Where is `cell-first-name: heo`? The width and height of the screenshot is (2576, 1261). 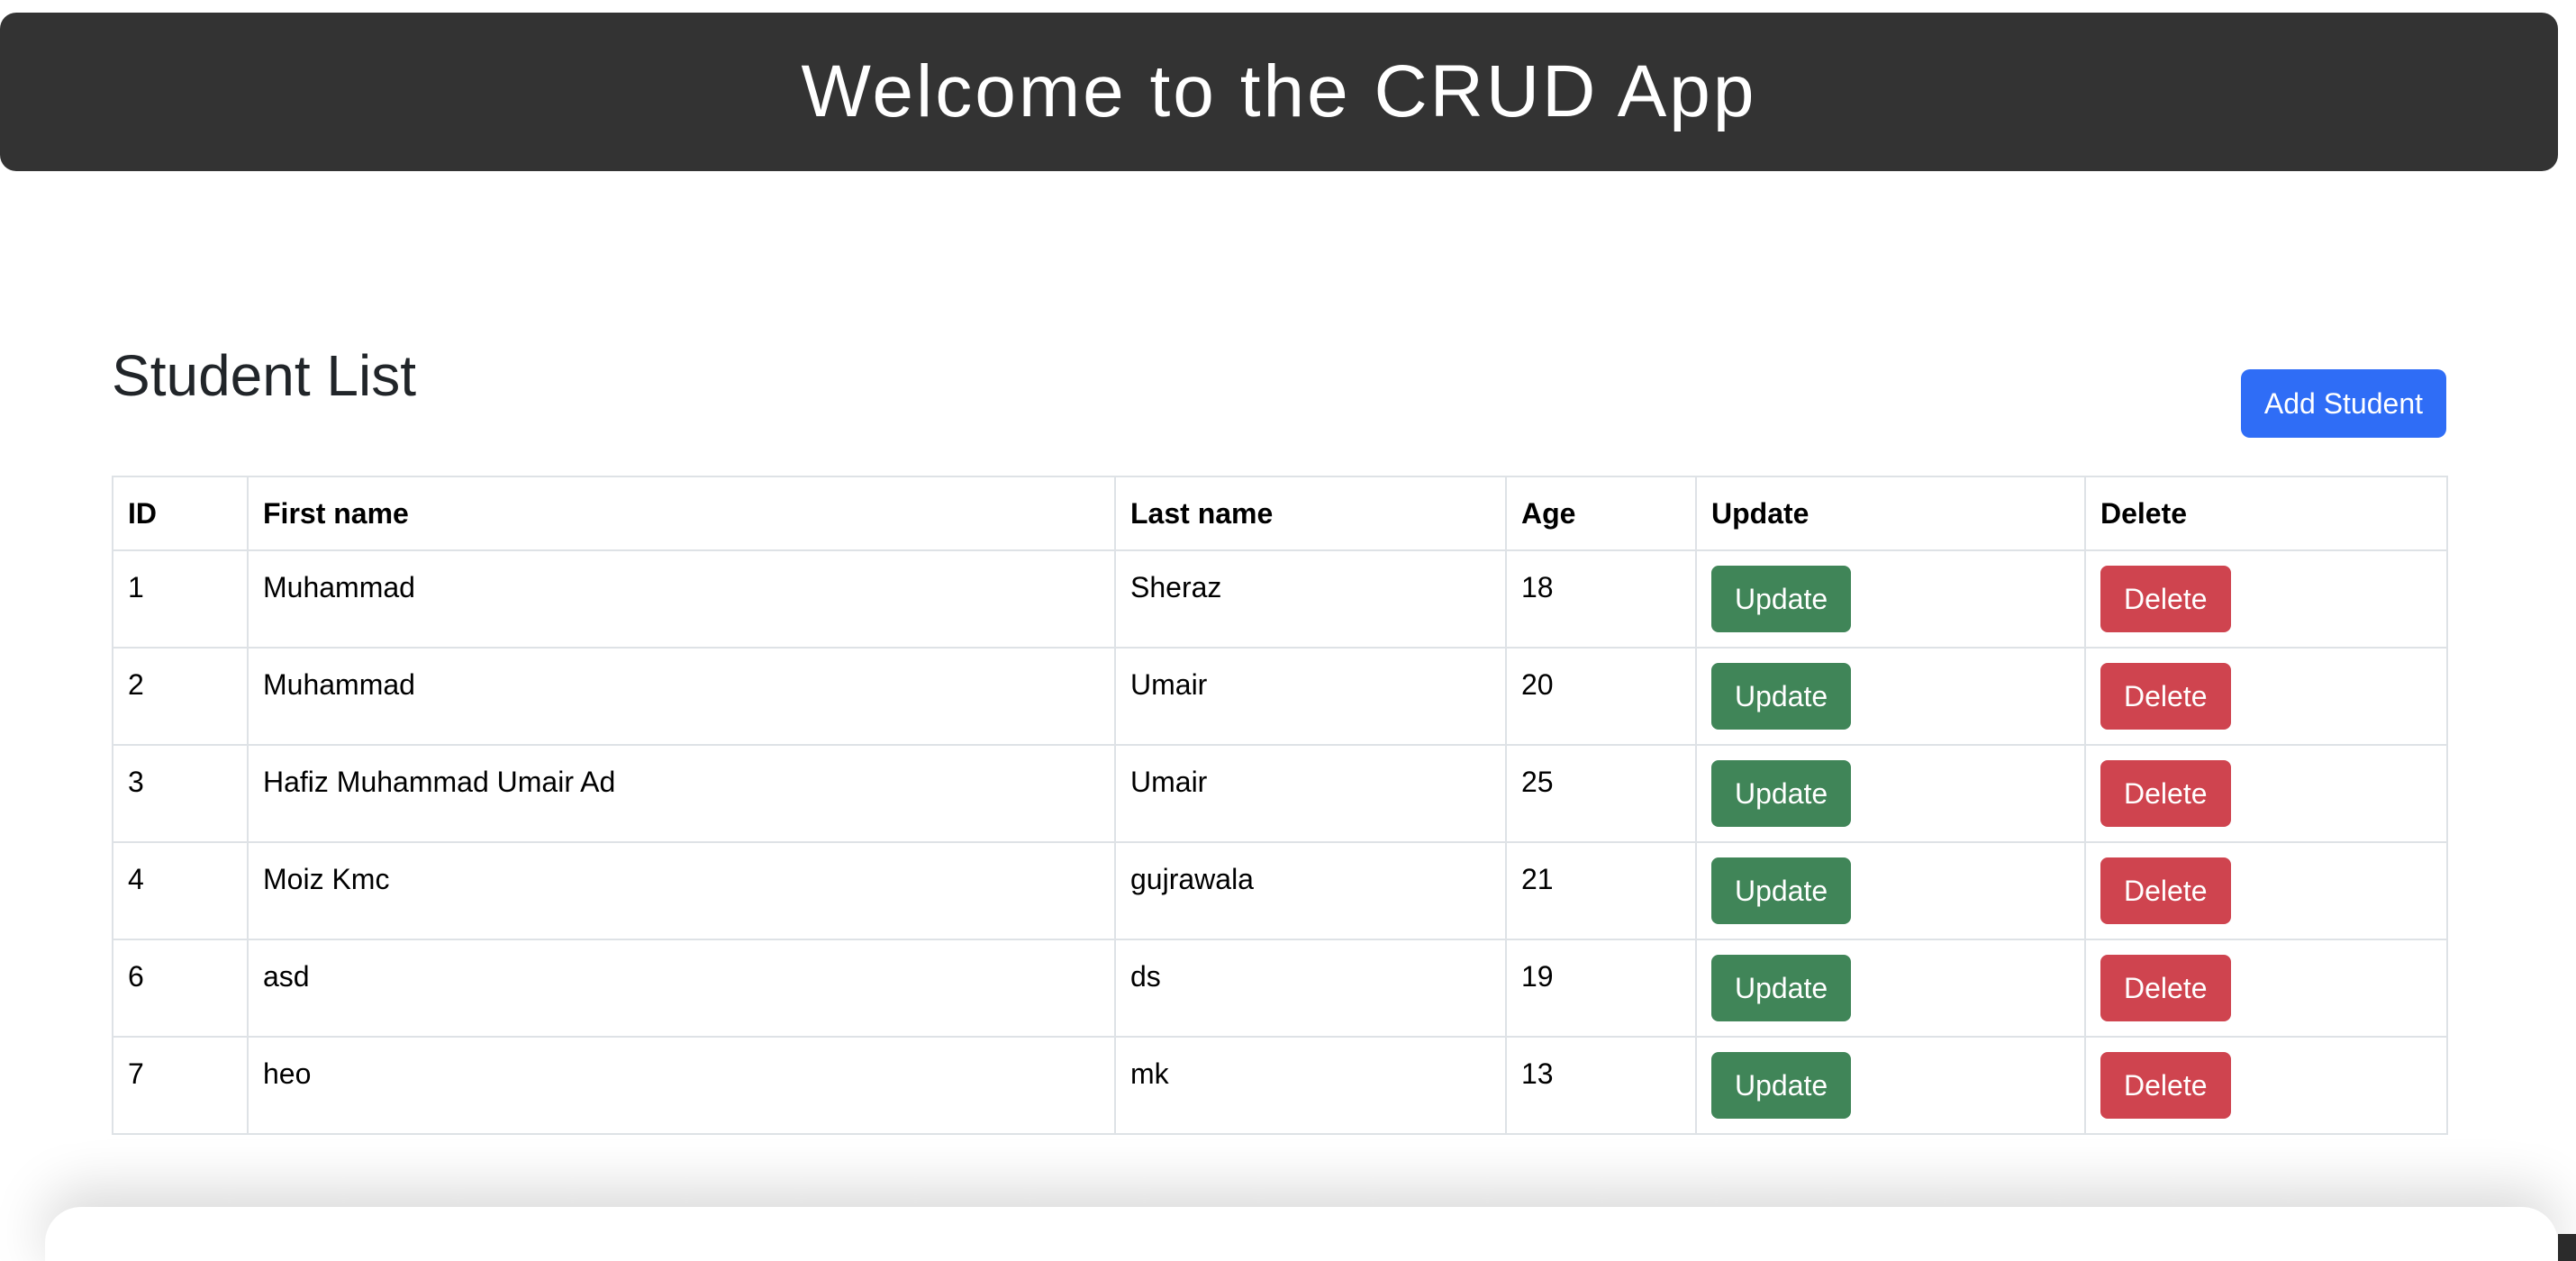 cell-first-name: heo is located at coordinates (681, 1086).